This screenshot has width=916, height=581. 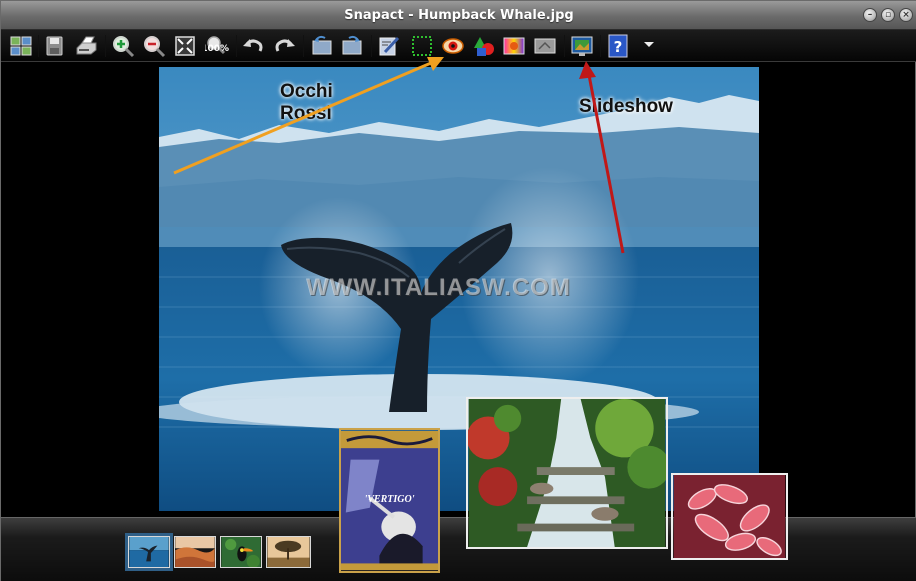 I want to click on vertigo-movie-title: 'VERTIGO', so click(x=389, y=499).